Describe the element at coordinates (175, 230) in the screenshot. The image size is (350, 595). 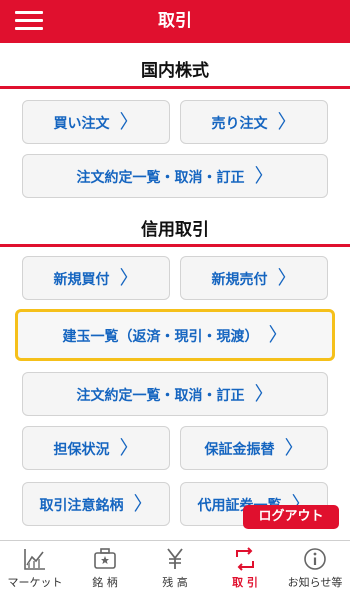
I see `section-title-margin-trading: 信用取引` at that location.